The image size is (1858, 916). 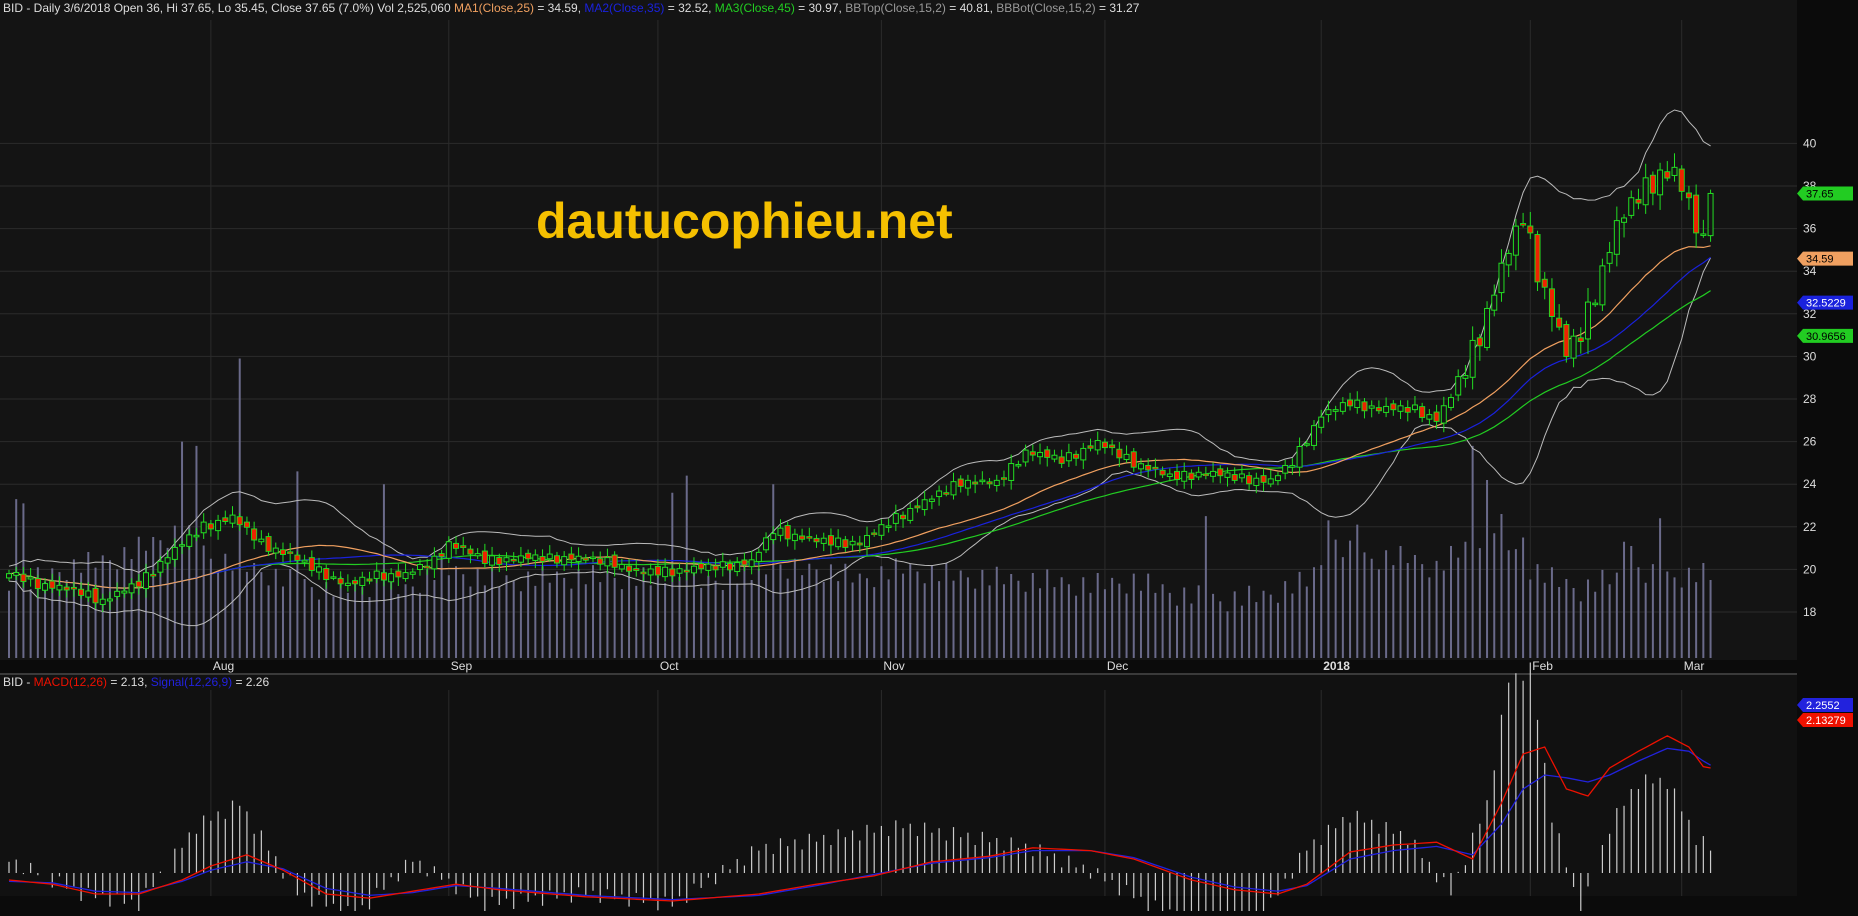 I want to click on bbbot-label: BBBot(Close,15,2), so click(x=1045, y=8).